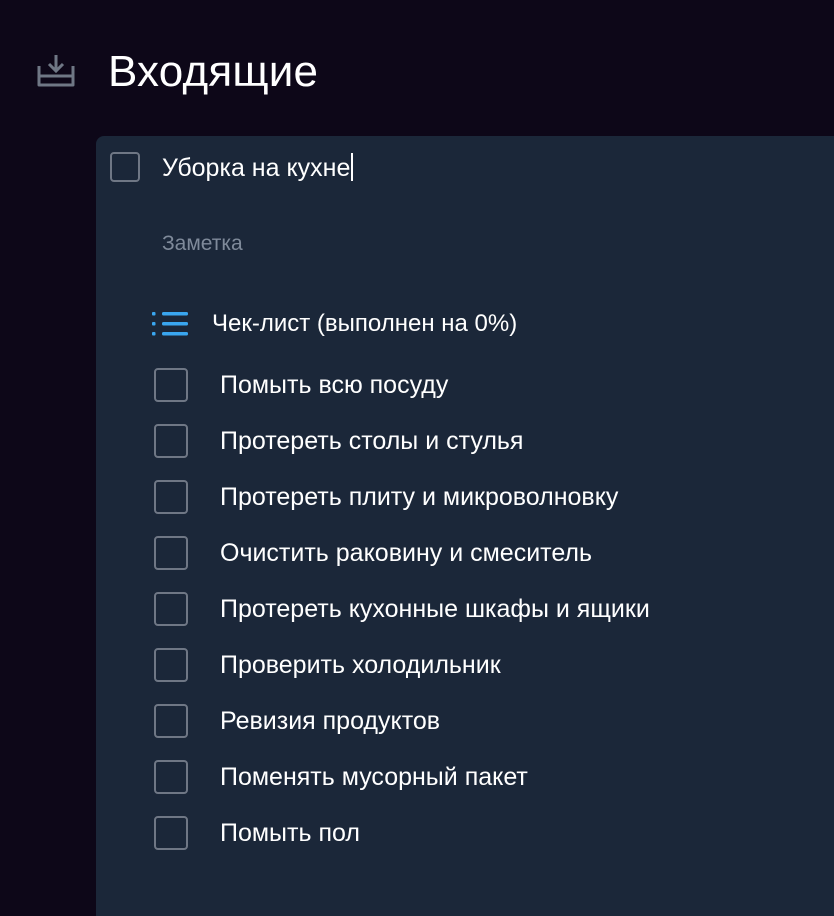  What do you see at coordinates (371, 441) in the screenshot?
I see `checklist-item-label: Протереть столы и стулья` at bounding box center [371, 441].